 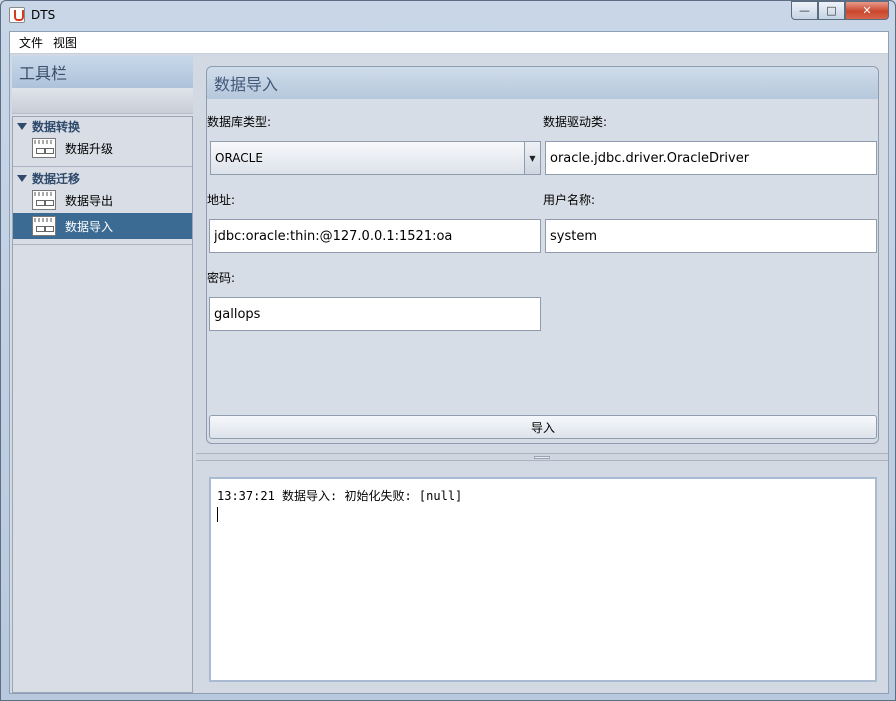 I want to click on maximize-button: □, so click(x=831, y=10).